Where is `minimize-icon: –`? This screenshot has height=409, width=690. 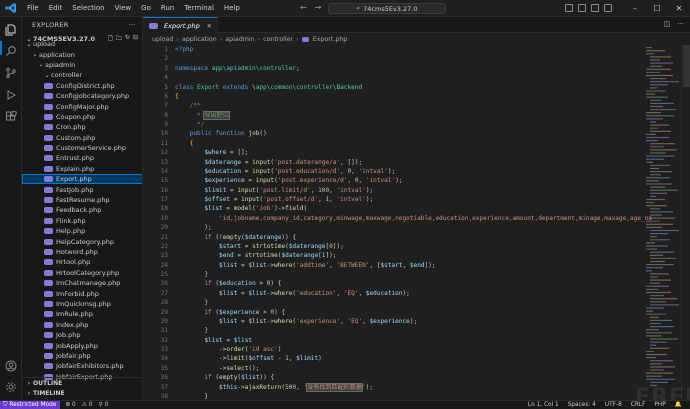 minimize-icon: – is located at coordinates (635, 8).